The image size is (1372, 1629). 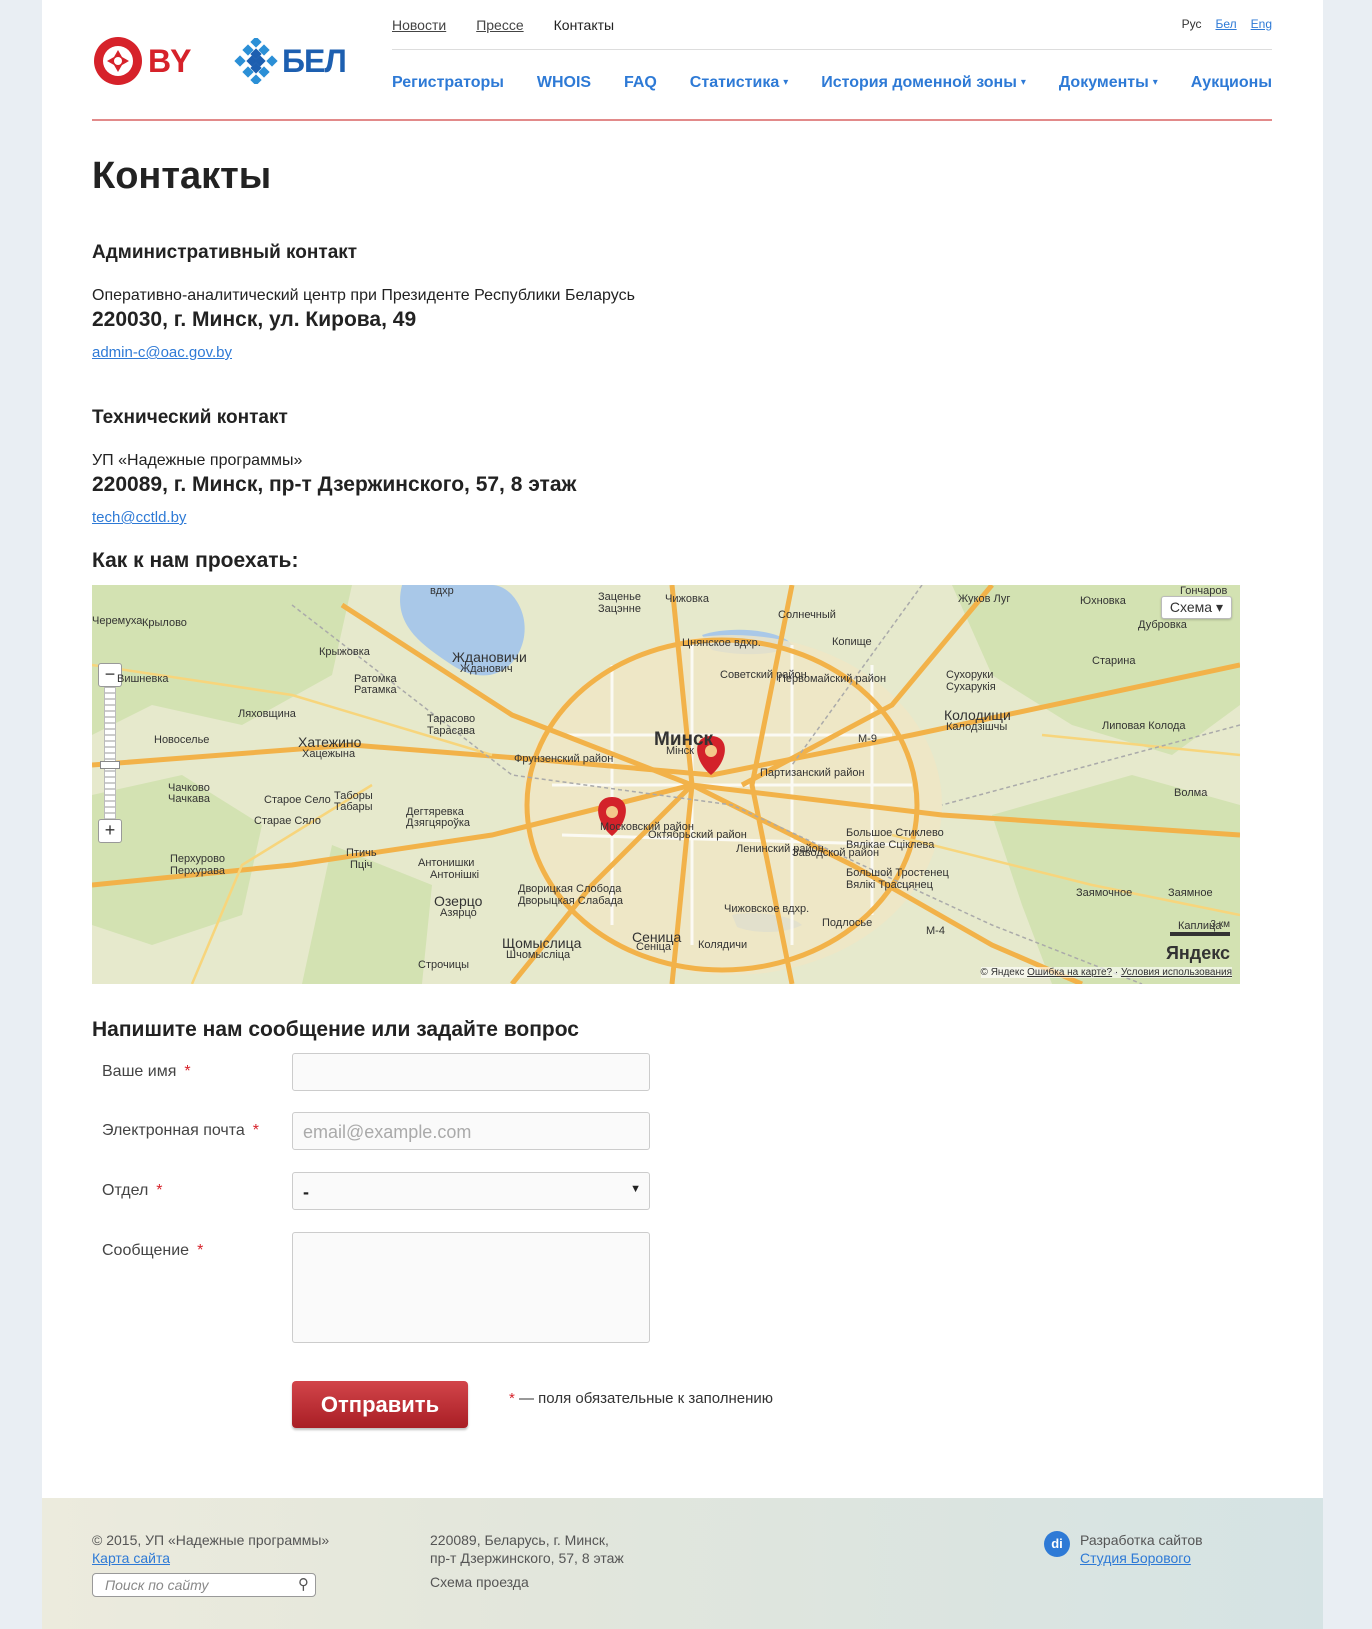 What do you see at coordinates (977, 727) in the screenshot?
I see `map-label: Калодзішчы` at bounding box center [977, 727].